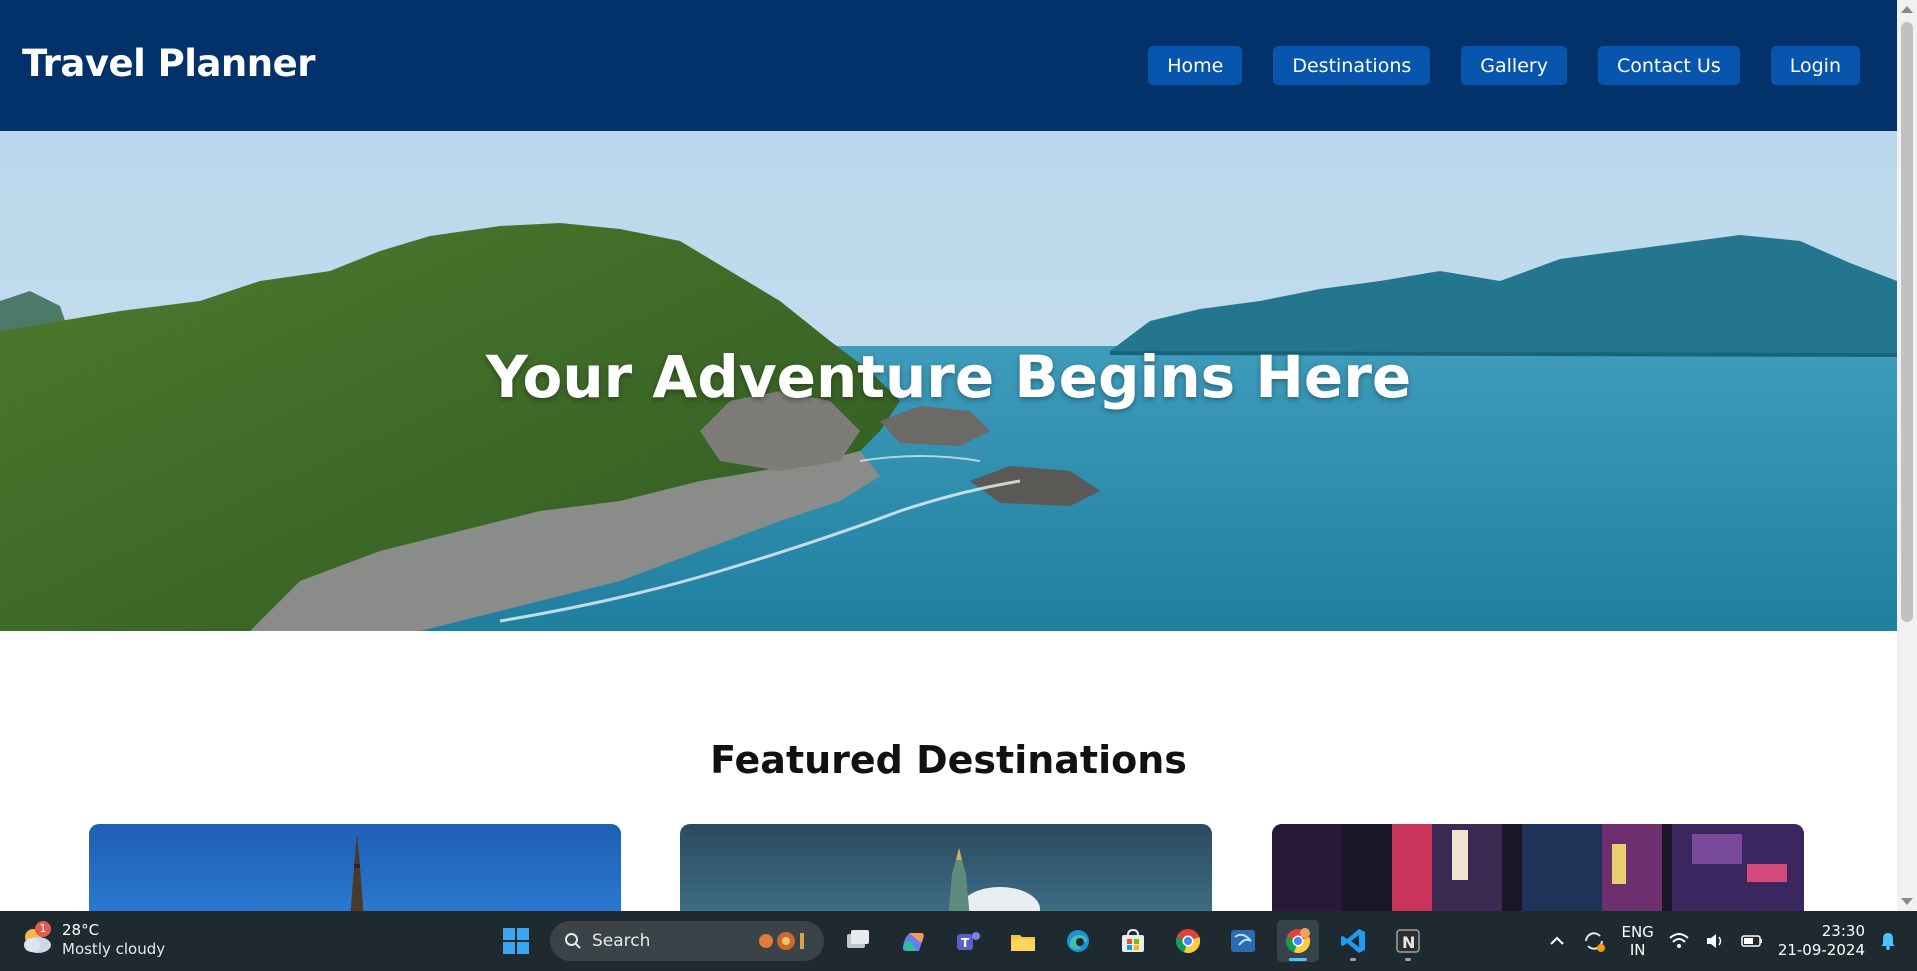 The height and width of the screenshot is (971, 1917). I want to click on statue-of-liberty-image, so click(946, 867).